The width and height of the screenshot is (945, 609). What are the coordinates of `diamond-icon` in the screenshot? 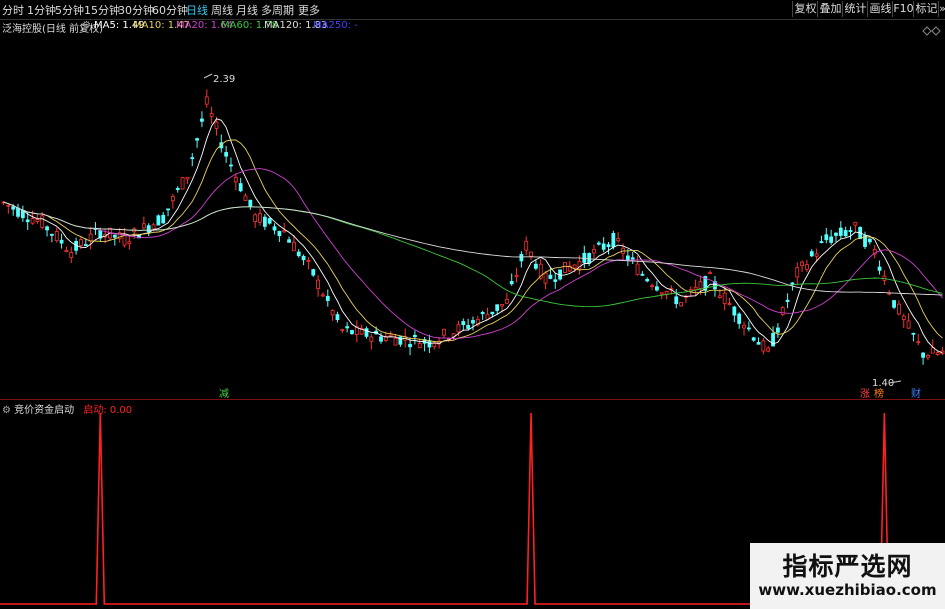 It's located at (927, 31).